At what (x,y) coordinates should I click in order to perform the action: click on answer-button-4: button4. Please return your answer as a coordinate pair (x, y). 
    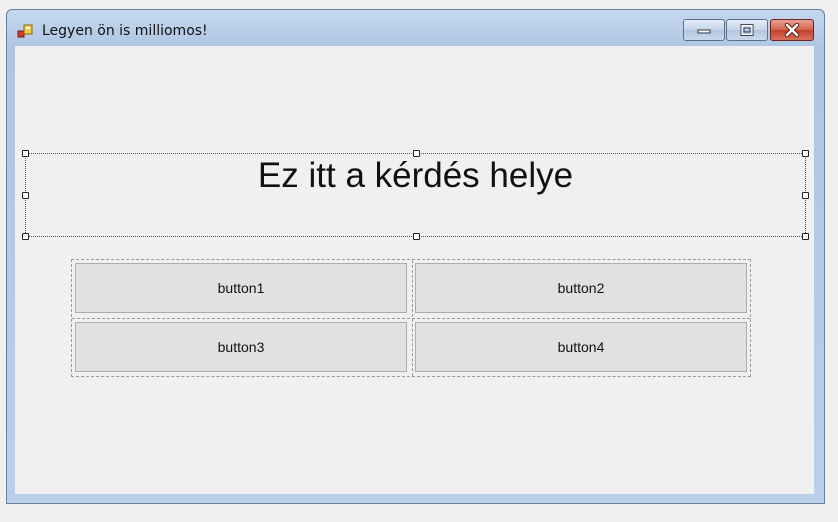
    Looking at the image, I should click on (581, 347).